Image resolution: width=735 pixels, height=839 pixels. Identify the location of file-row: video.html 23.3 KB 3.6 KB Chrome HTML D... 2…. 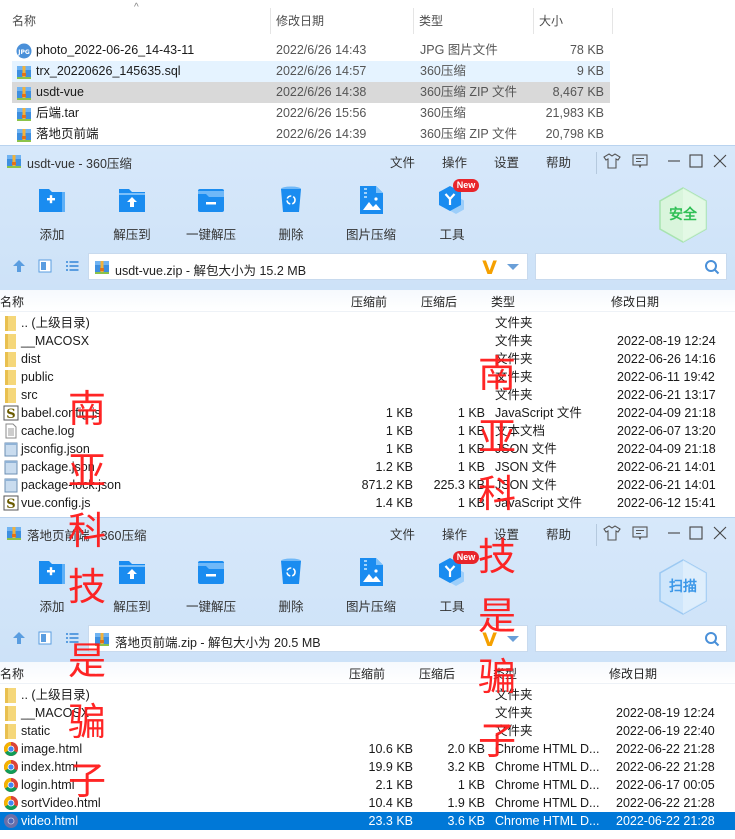
(367, 821).